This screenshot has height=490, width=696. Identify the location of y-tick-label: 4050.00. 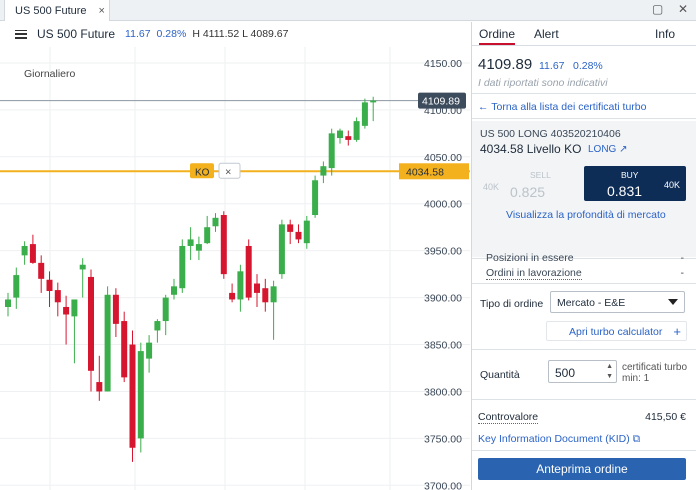
(443, 158).